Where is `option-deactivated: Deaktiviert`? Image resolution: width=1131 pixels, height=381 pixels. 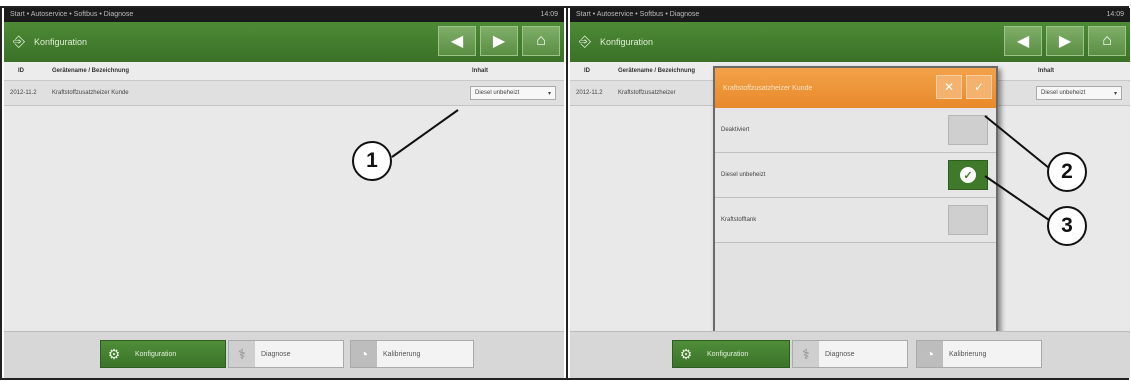
option-deactivated: Deaktiviert is located at coordinates (855, 130).